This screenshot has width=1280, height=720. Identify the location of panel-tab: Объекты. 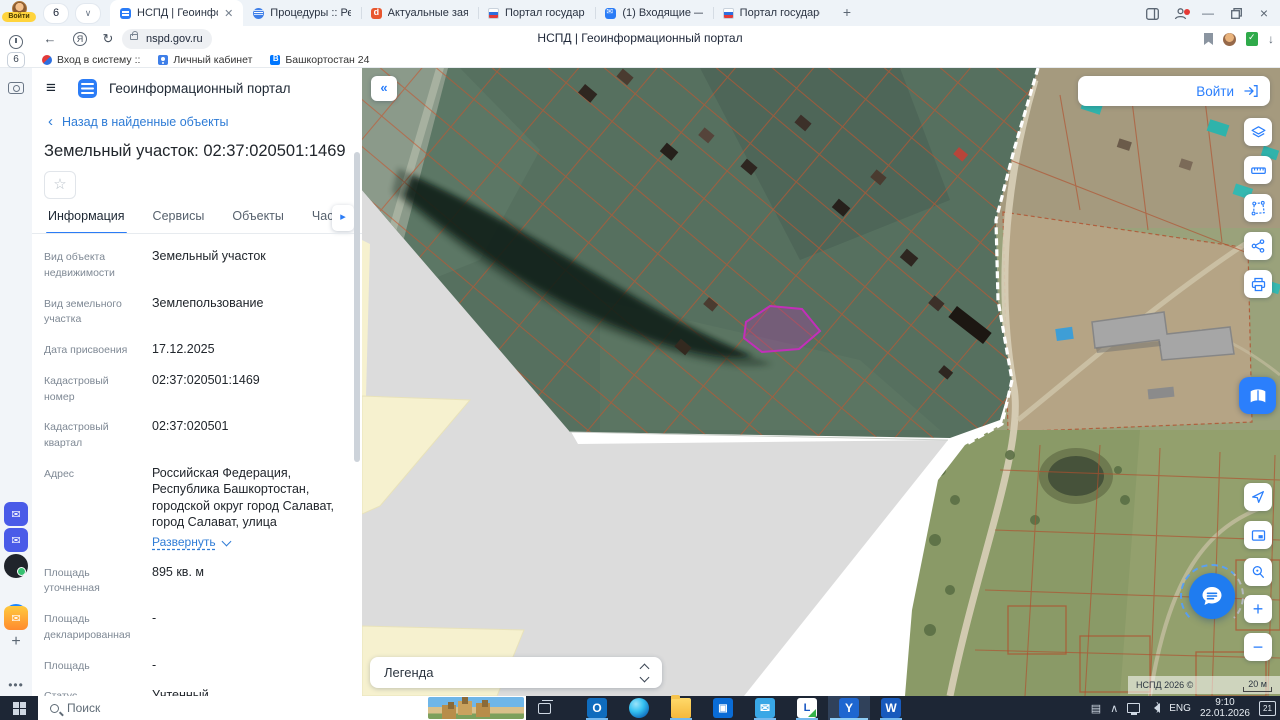
(258, 220).